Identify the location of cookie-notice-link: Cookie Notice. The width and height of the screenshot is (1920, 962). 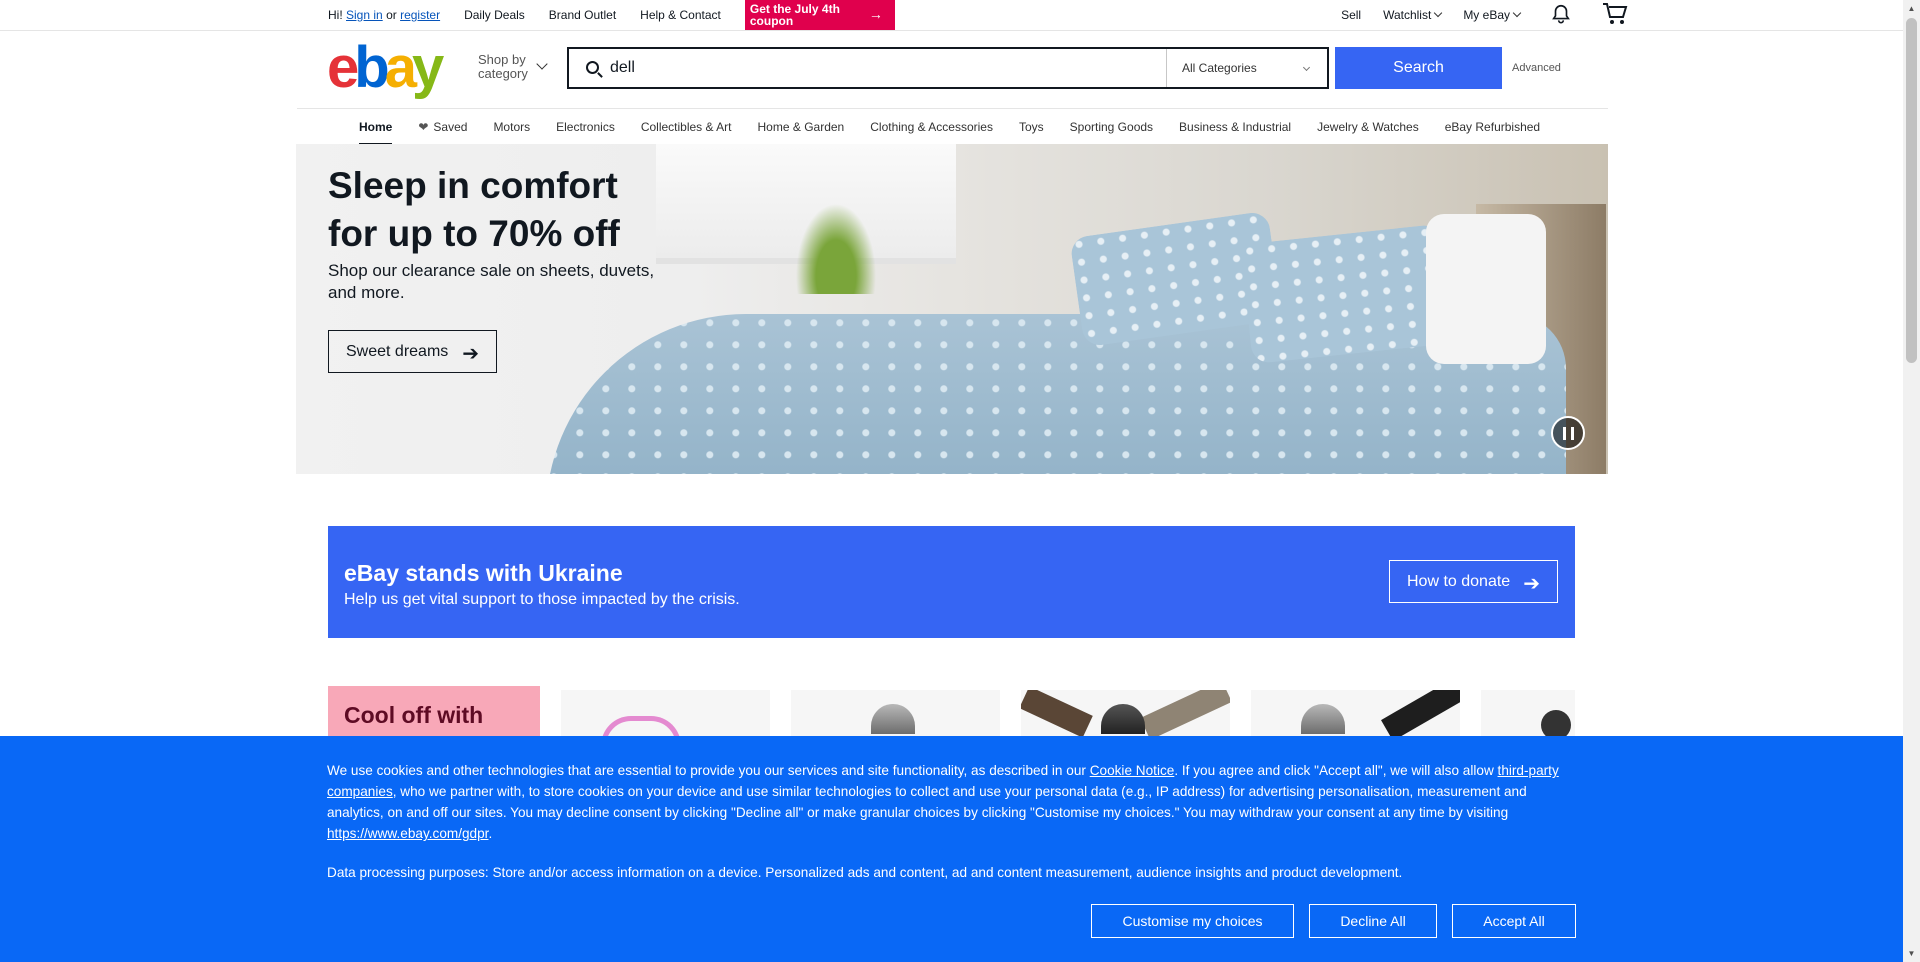
(1132, 770).